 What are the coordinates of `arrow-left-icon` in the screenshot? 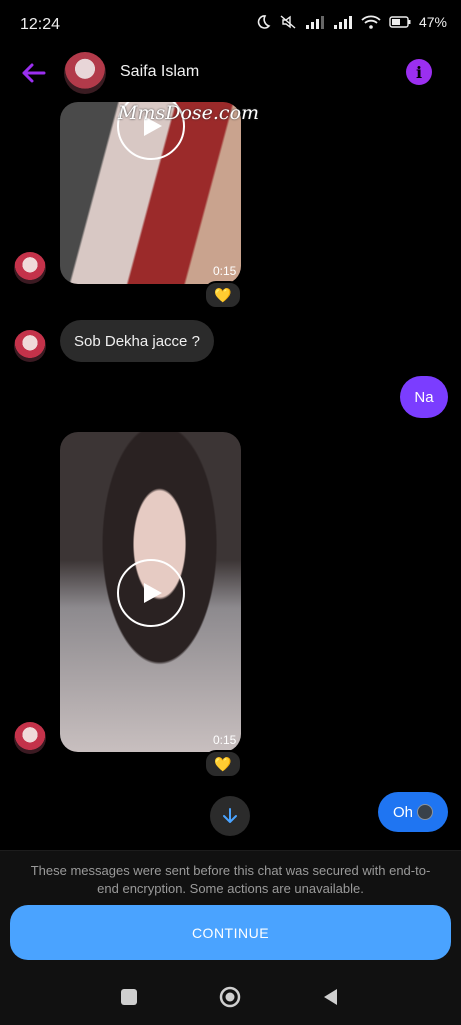 It's located at (33, 73).